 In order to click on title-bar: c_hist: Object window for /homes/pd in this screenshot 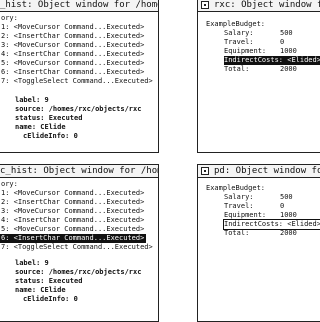, I will do `click(79, 171)`.